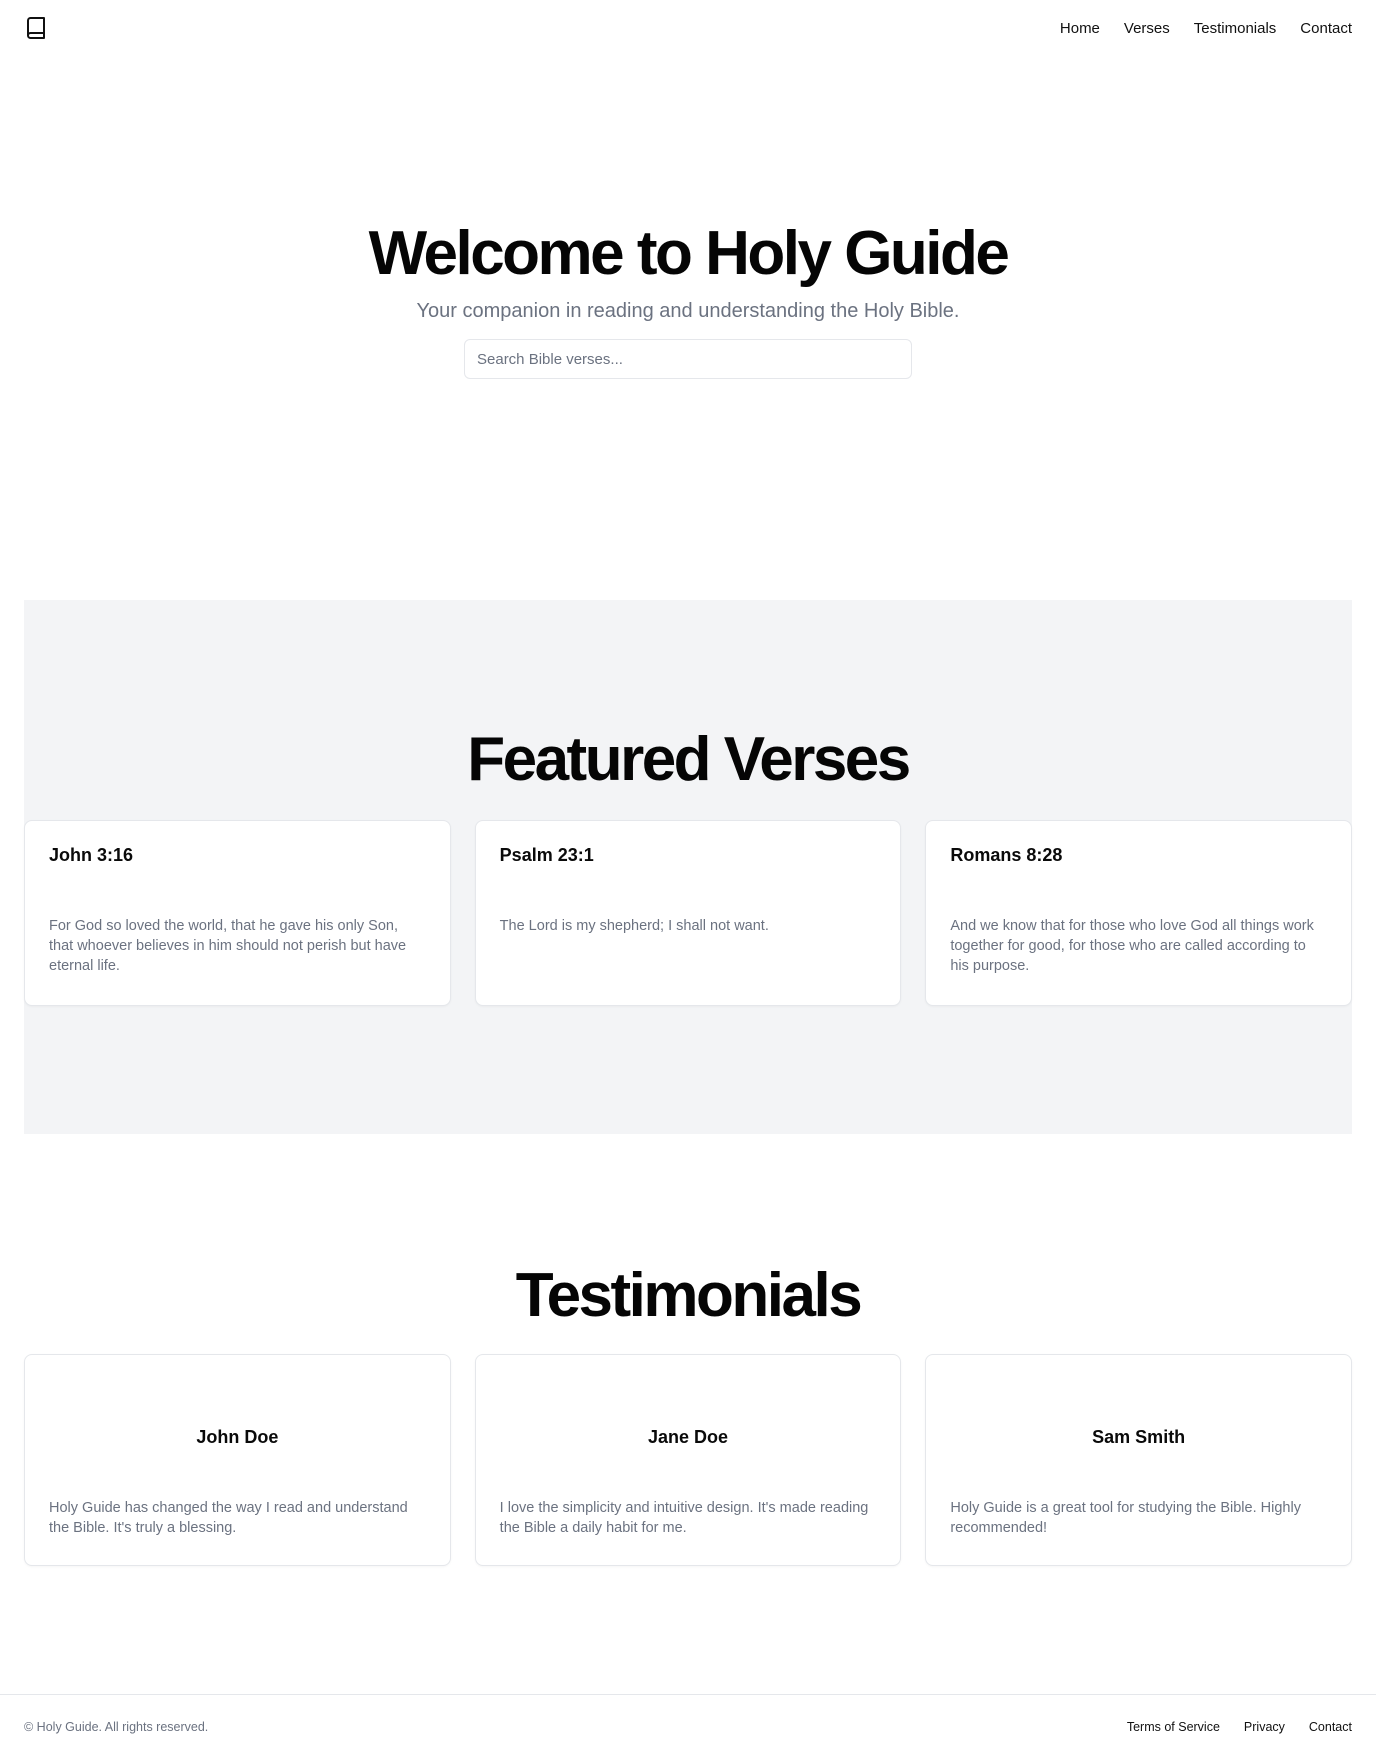  Describe the element at coordinates (1006, 855) in the screenshot. I see `verse-reference: Romans 8:28` at that location.